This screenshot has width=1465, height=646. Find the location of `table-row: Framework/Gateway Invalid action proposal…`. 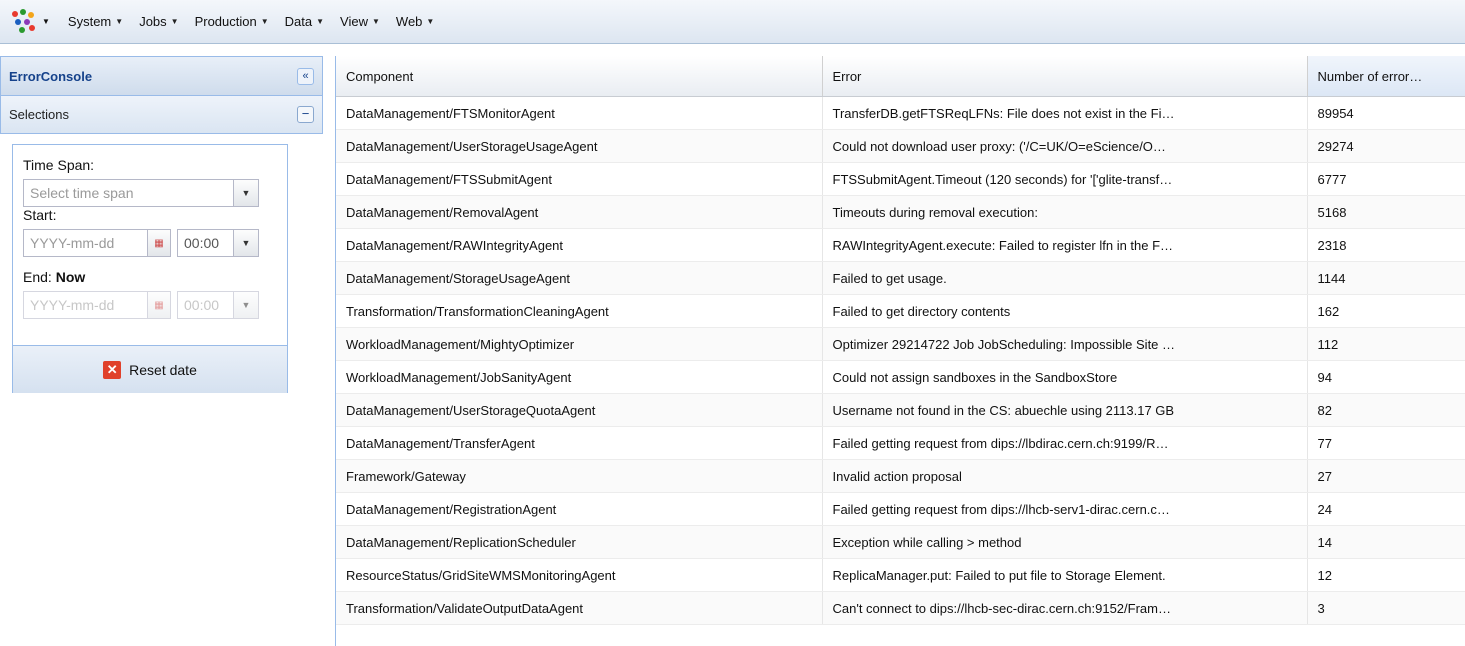

table-row: Framework/Gateway Invalid action proposal… is located at coordinates (900, 476).